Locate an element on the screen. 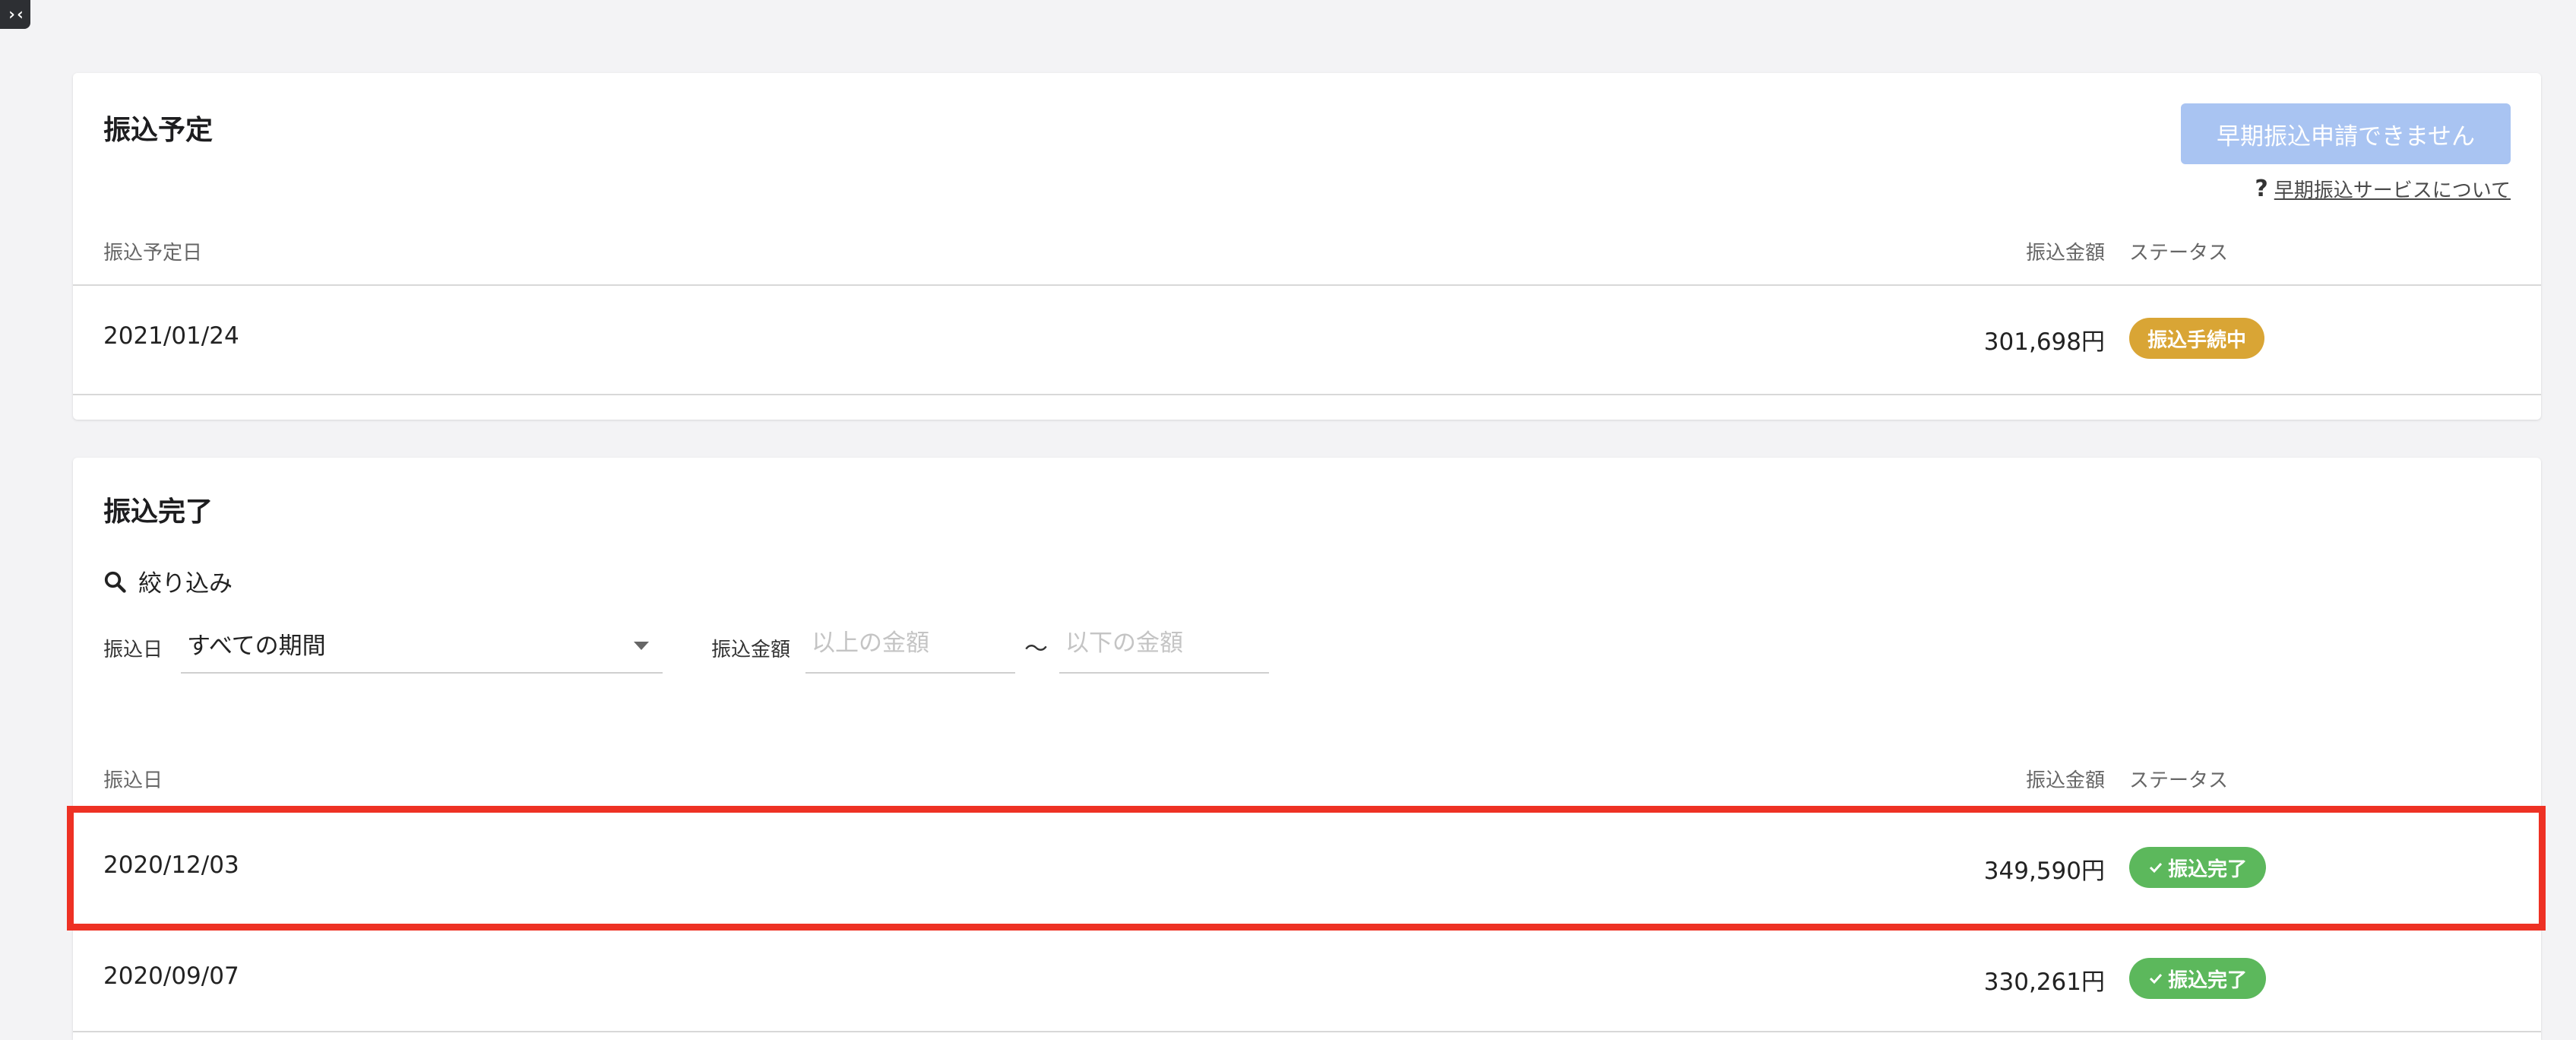 The image size is (2576, 1040). filter-amount-label: 振込金額 is located at coordinates (751, 650).